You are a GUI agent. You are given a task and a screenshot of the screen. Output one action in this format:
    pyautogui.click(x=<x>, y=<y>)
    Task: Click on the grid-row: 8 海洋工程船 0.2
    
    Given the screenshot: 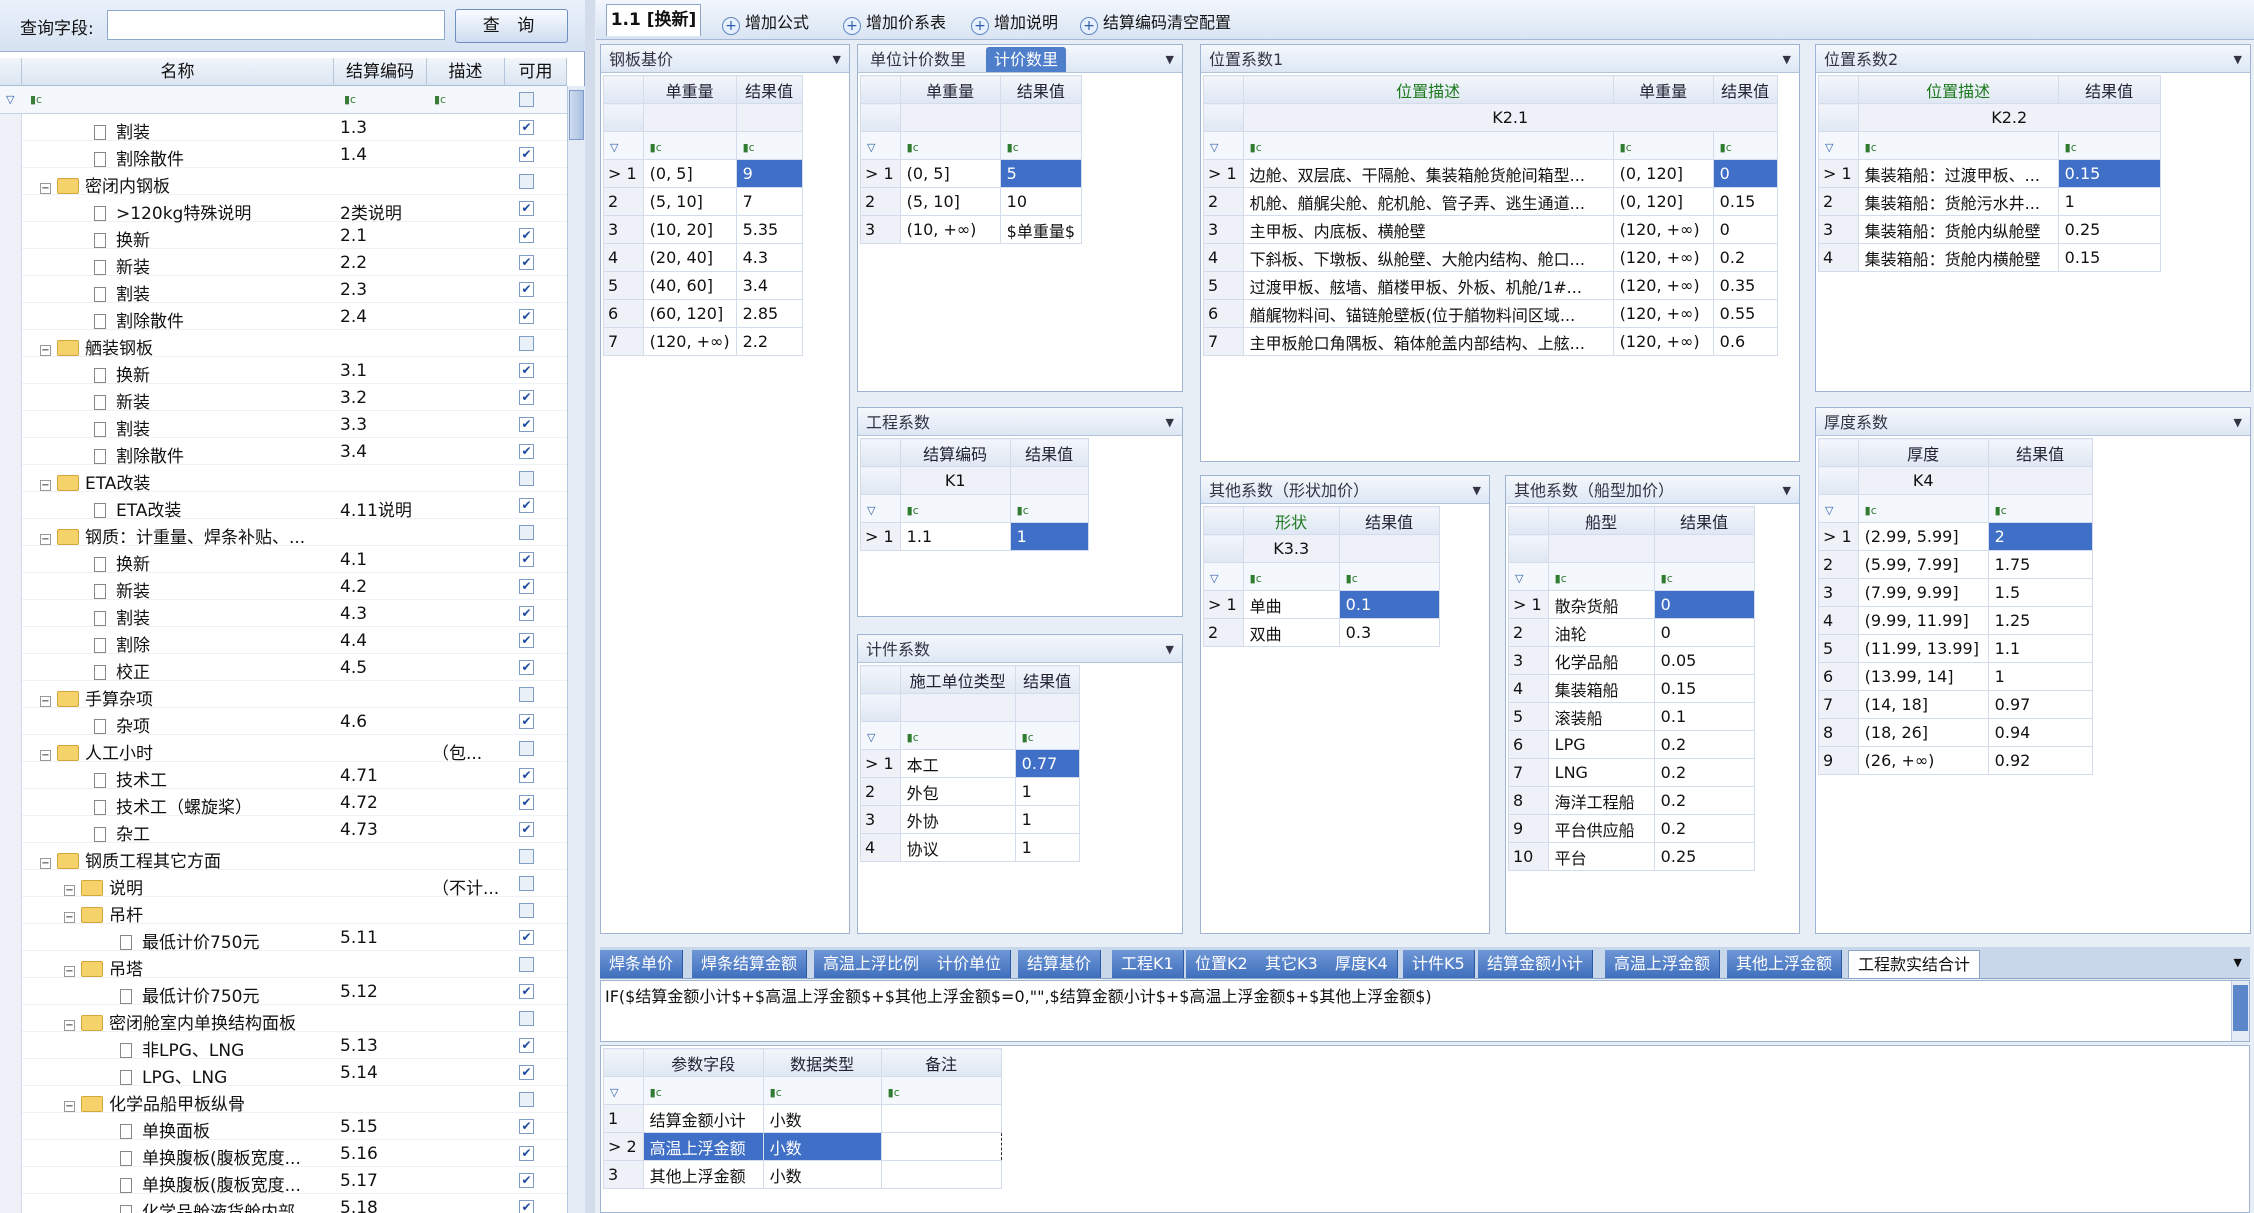 What is the action you would take?
    pyautogui.click(x=1631, y=800)
    